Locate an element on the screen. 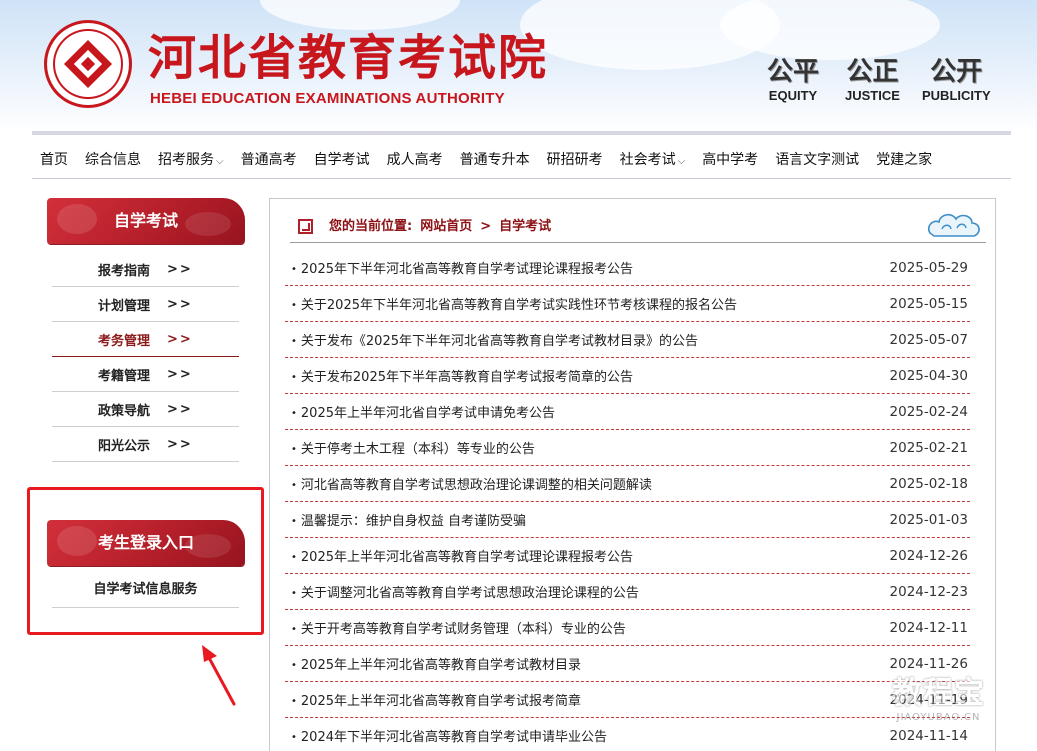 The image size is (1037, 751). breadcrumb-label: 您的当前位置: is located at coordinates (371, 226).